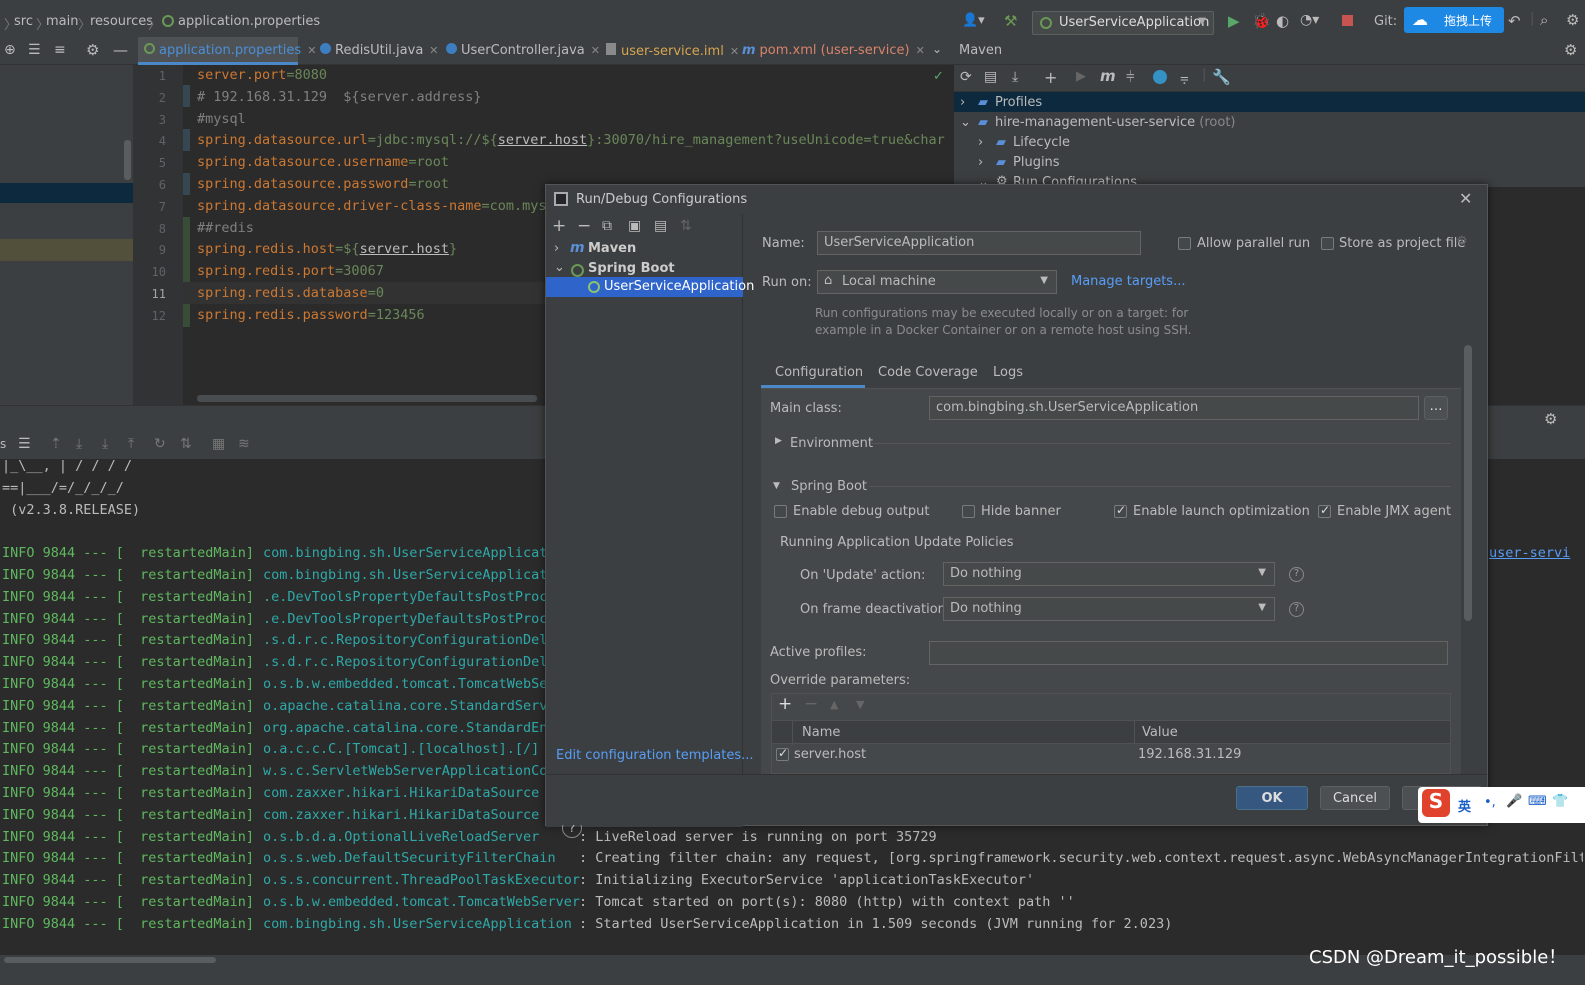 The image size is (1585, 985). Describe the element at coordinates (1560, 801) in the screenshot. I see `skin-icon: 👕` at that location.